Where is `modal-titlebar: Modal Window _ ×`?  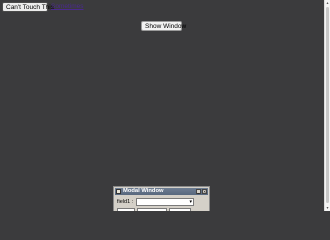 modal-titlebar: Modal Window _ × is located at coordinates (161, 191).